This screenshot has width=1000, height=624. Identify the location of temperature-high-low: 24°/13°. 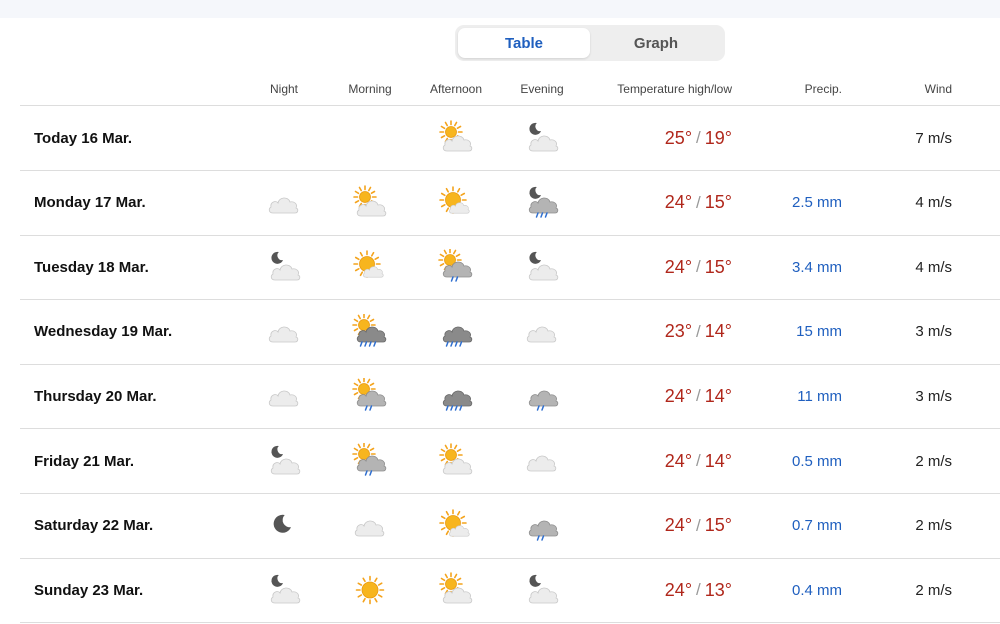
(698, 590).